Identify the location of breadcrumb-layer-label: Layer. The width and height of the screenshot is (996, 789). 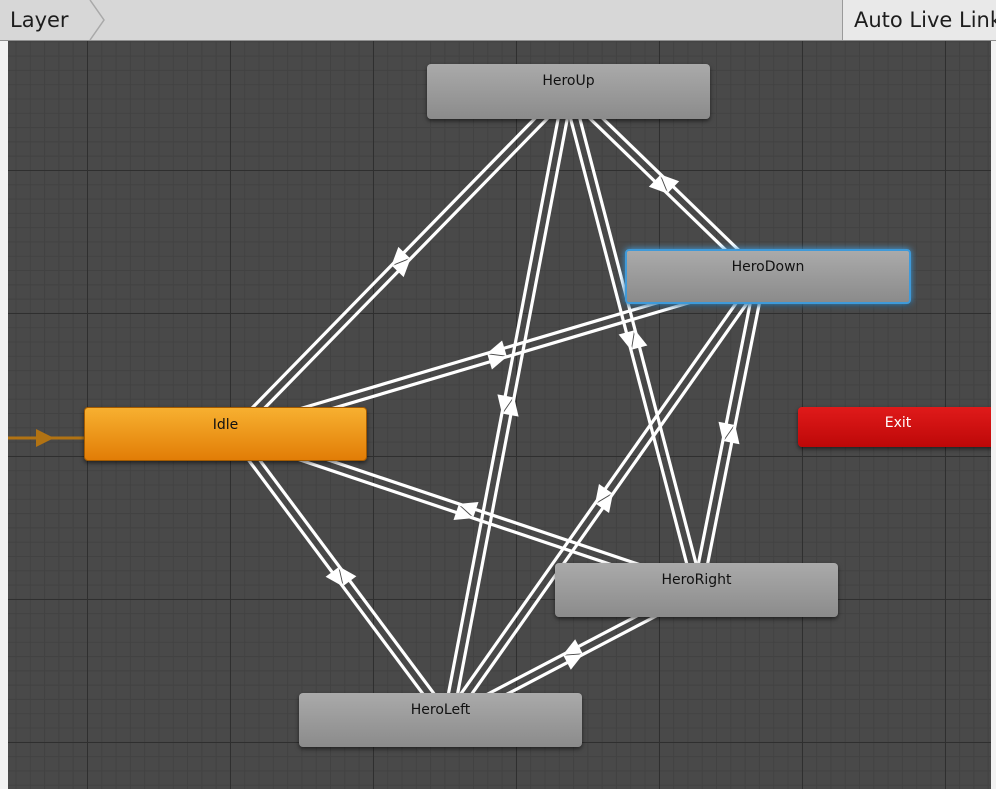
(34, 20).